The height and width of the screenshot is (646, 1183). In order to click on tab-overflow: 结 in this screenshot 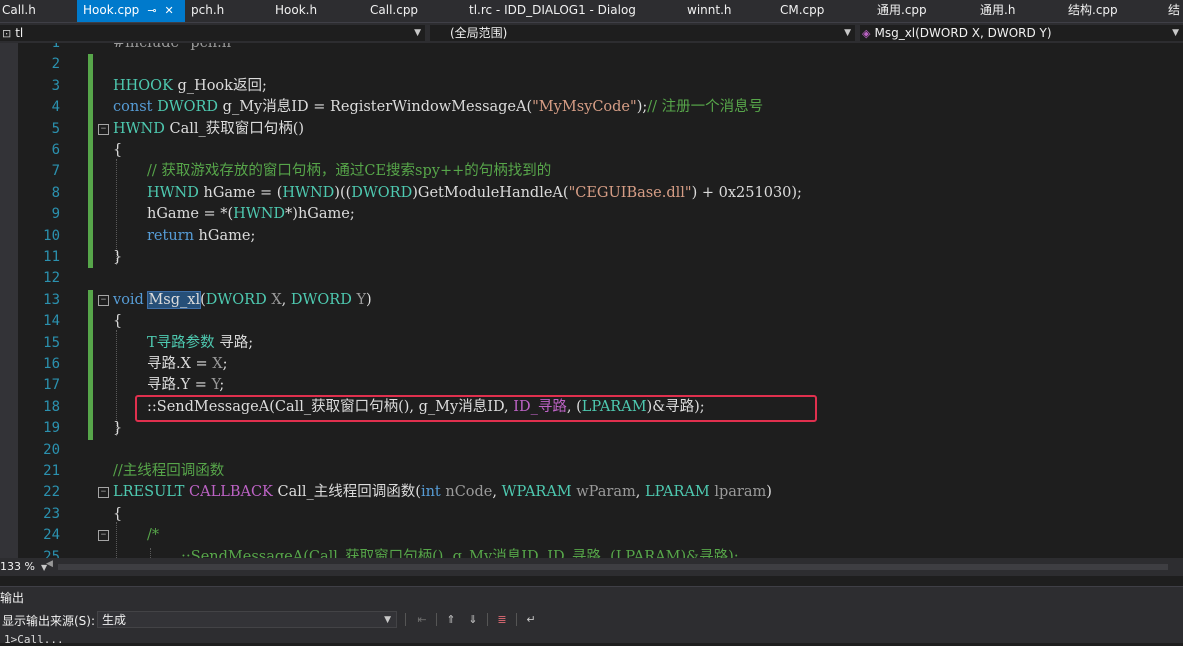, I will do `click(1174, 11)`.